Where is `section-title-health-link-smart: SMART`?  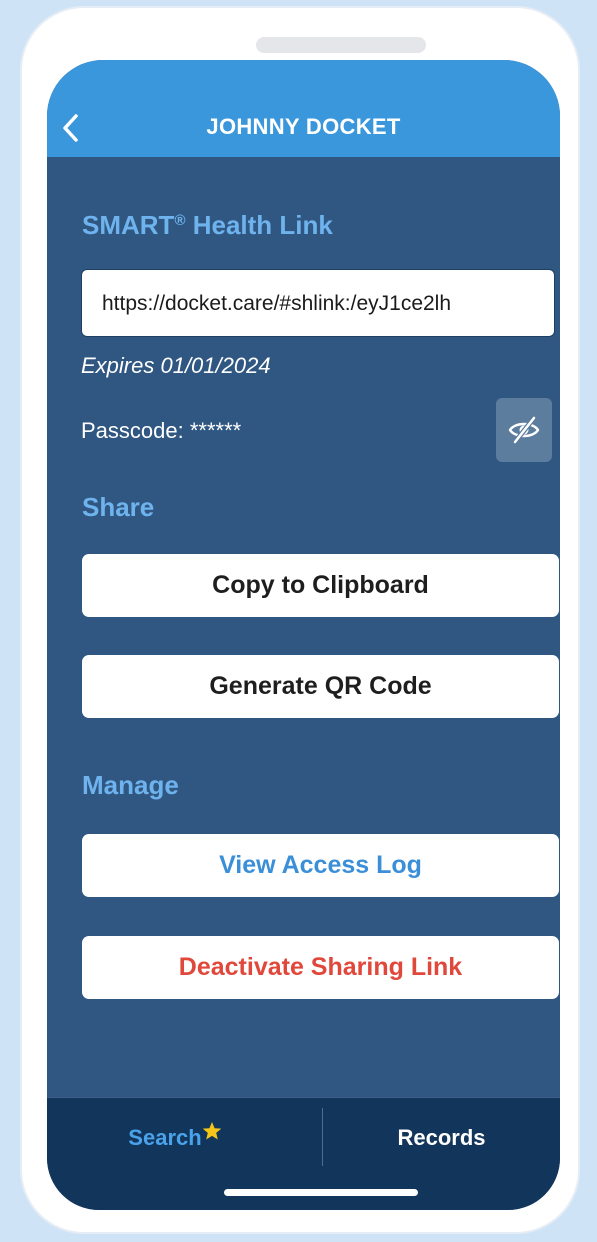
section-title-health-link-smart: SMART is located at coordinates (128, 225).